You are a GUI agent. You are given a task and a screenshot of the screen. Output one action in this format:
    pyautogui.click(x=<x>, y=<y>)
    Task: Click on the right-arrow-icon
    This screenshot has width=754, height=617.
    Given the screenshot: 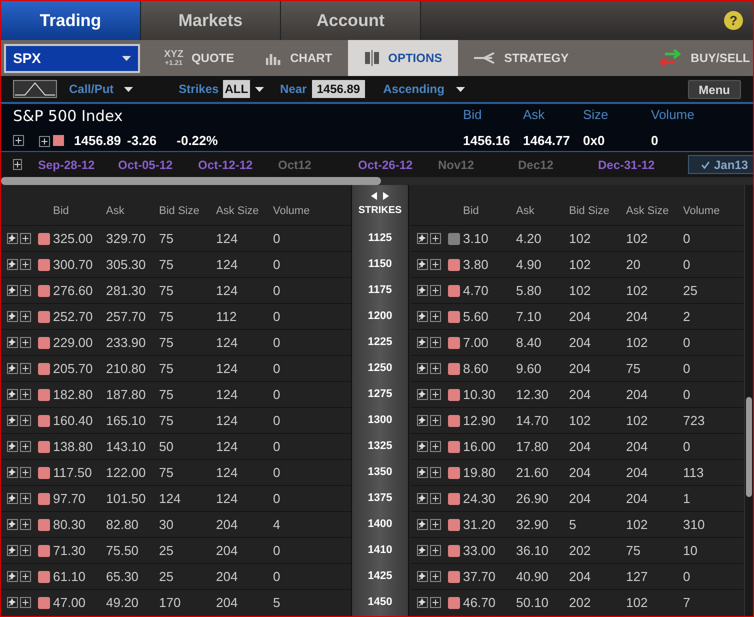 What is the action you would take?
    pyautogui.click(x=386, y=196)
    